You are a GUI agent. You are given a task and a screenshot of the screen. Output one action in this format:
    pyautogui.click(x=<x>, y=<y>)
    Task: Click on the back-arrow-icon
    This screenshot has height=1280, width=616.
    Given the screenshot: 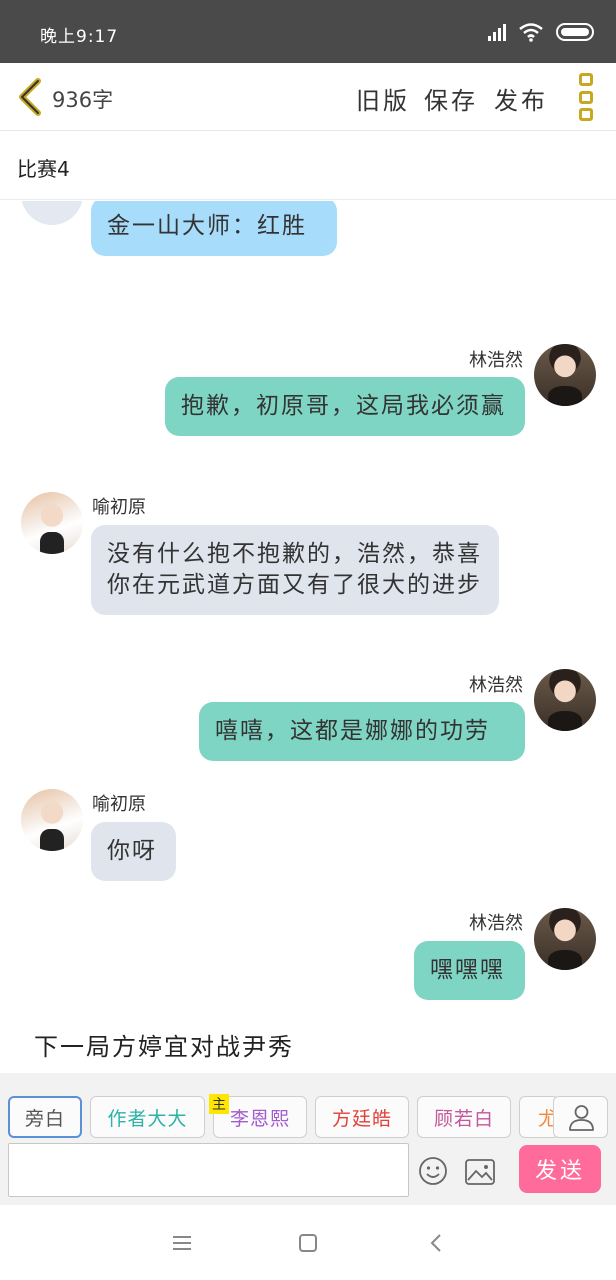 What is the action you would take?
    pyautogui.click(x=30, y=97)
    